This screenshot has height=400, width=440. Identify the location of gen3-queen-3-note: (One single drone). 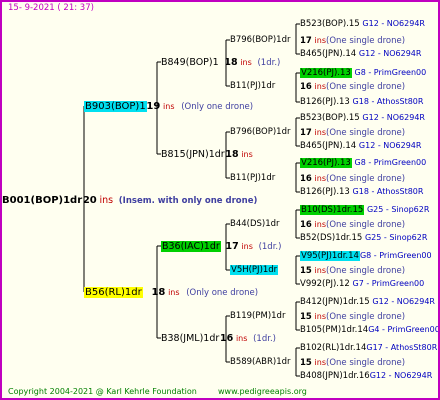
(366, 133).